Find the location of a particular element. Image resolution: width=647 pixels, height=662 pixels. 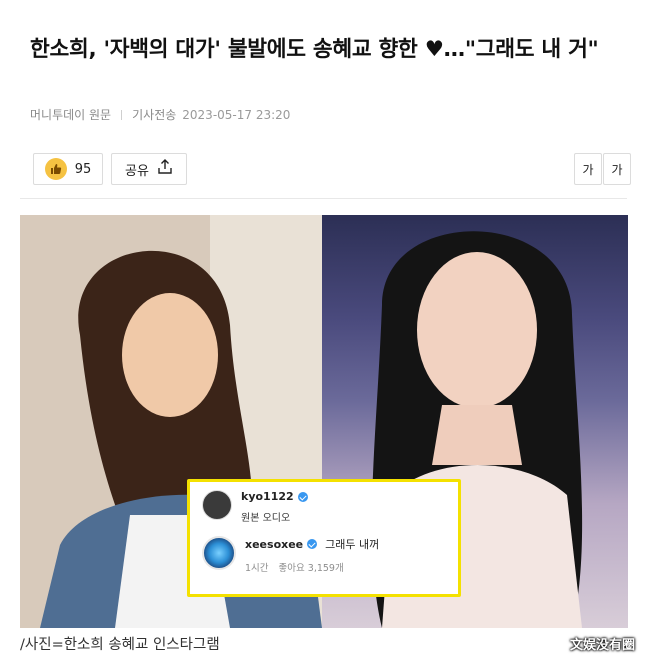

ig-comment-row: xeesoxee 그래두 내꺼 1시간 좋아요 3,159개 is located at coordinates (290, 555).